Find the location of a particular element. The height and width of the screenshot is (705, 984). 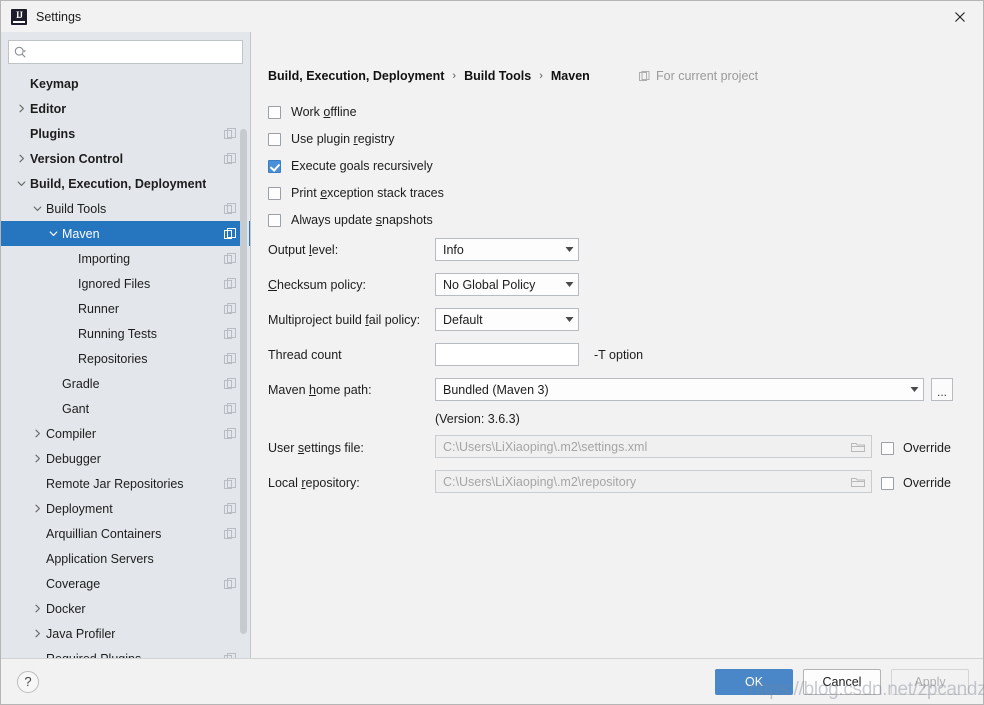

breadcrumb-item-1: Build Tools is located at coordinates (497, 76).